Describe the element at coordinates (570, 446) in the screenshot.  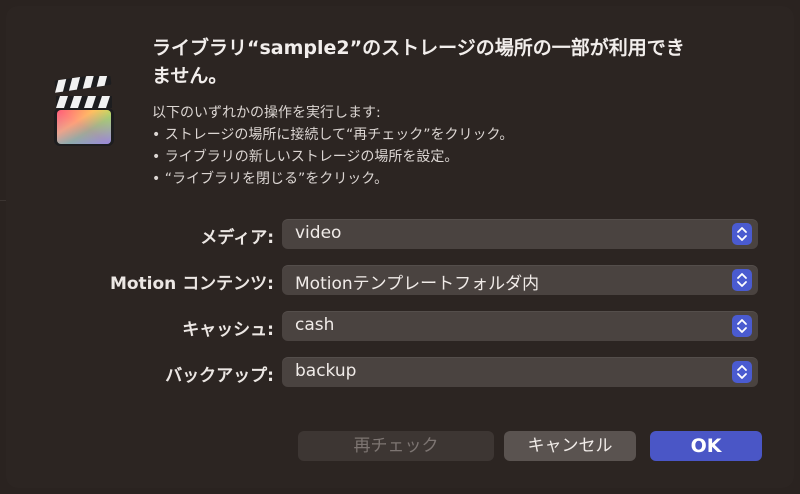
I see `cancel-button: キャンセル` at that location.